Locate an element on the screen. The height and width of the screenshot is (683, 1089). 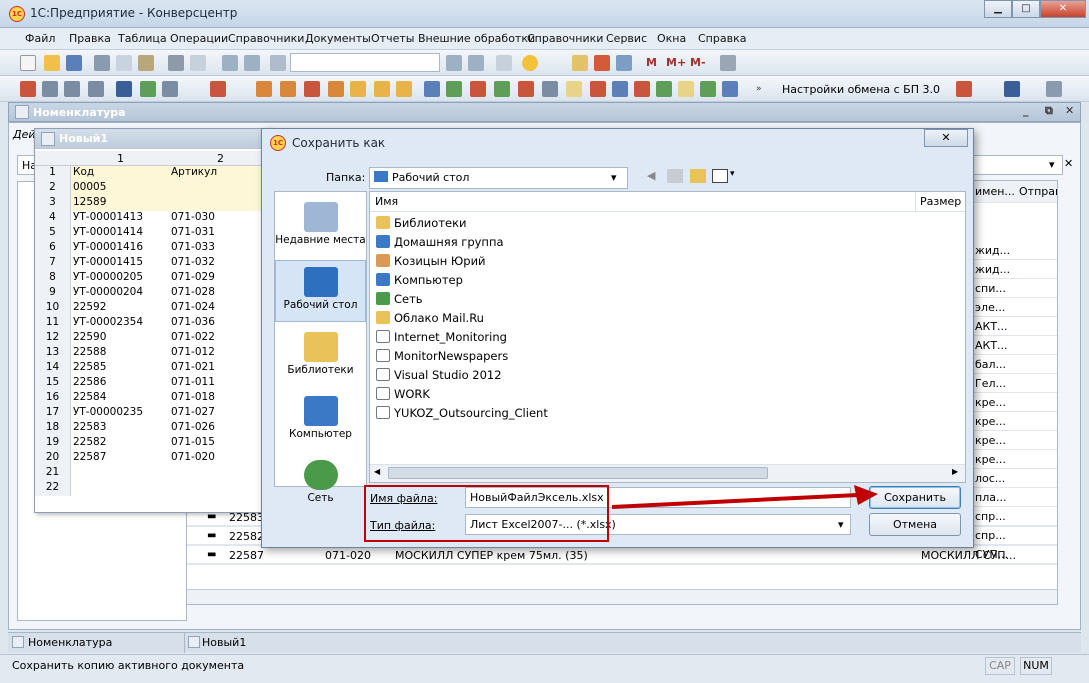
file-item: Сеть is located at coordinates (399, 301).